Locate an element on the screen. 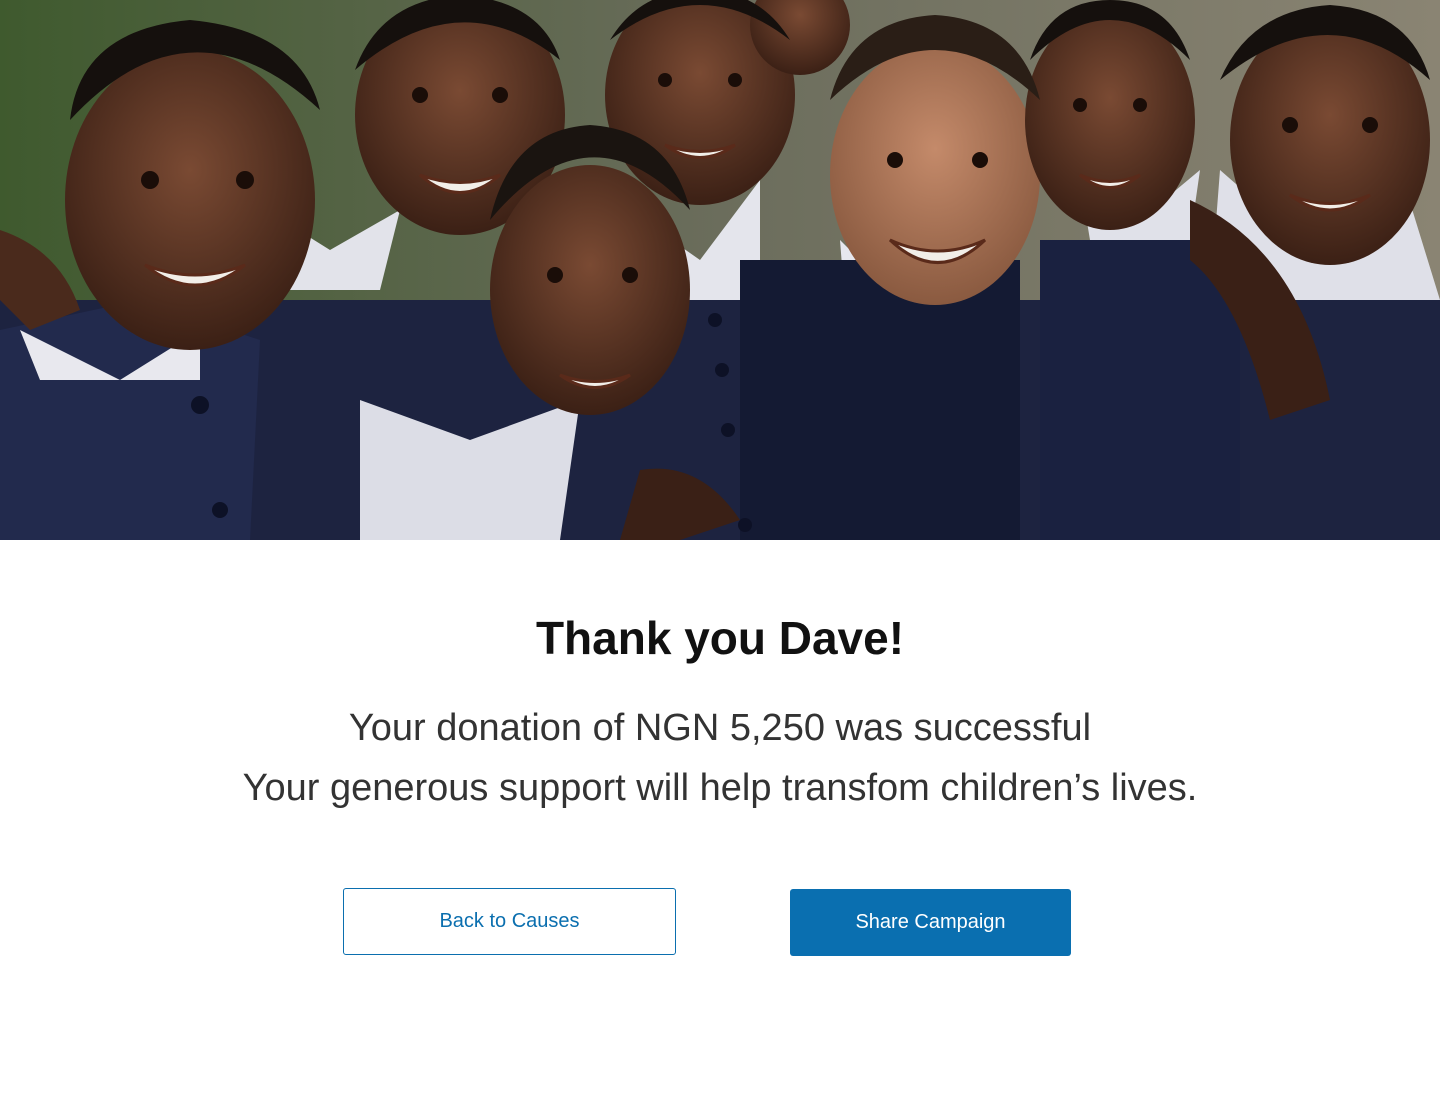  share-campaign-label: Share Campaign is located at coordinates (930, 922).